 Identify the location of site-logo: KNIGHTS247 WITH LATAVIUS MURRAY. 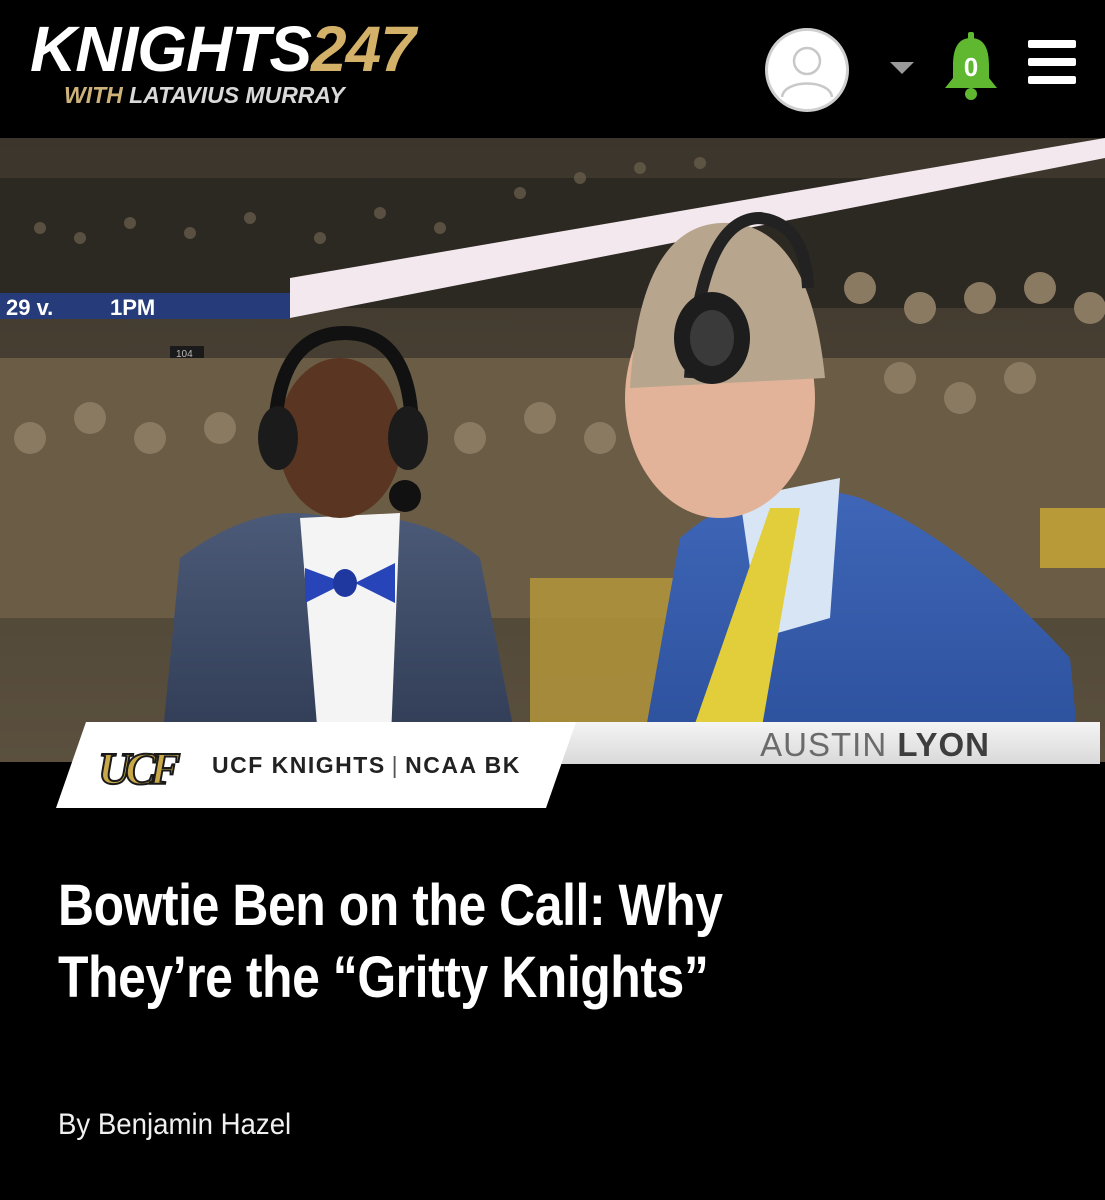
(290, 64).